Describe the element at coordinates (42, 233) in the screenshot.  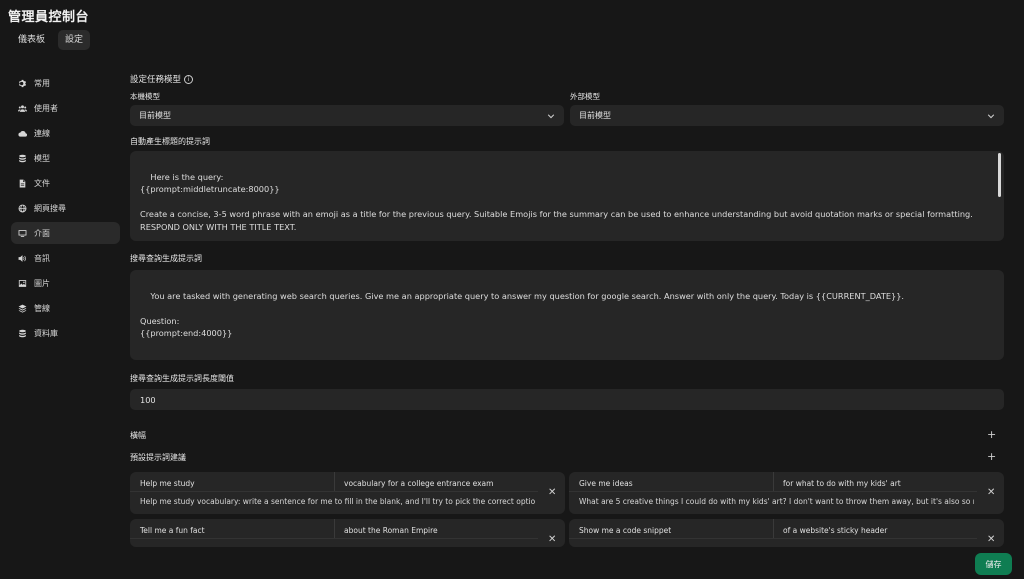
I see `sidebar-item-label: 介面` at that location.